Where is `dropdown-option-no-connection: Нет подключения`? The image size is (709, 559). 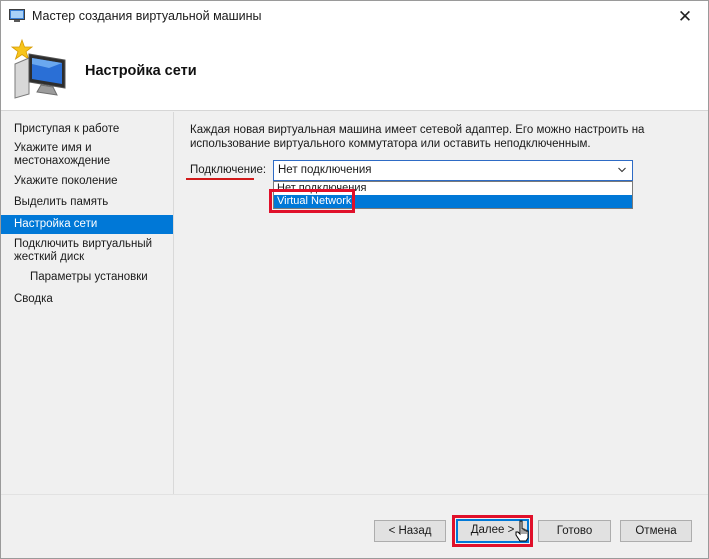 dropdown-option-no-connection: Нет подключения is located at coordinates (453, 188).